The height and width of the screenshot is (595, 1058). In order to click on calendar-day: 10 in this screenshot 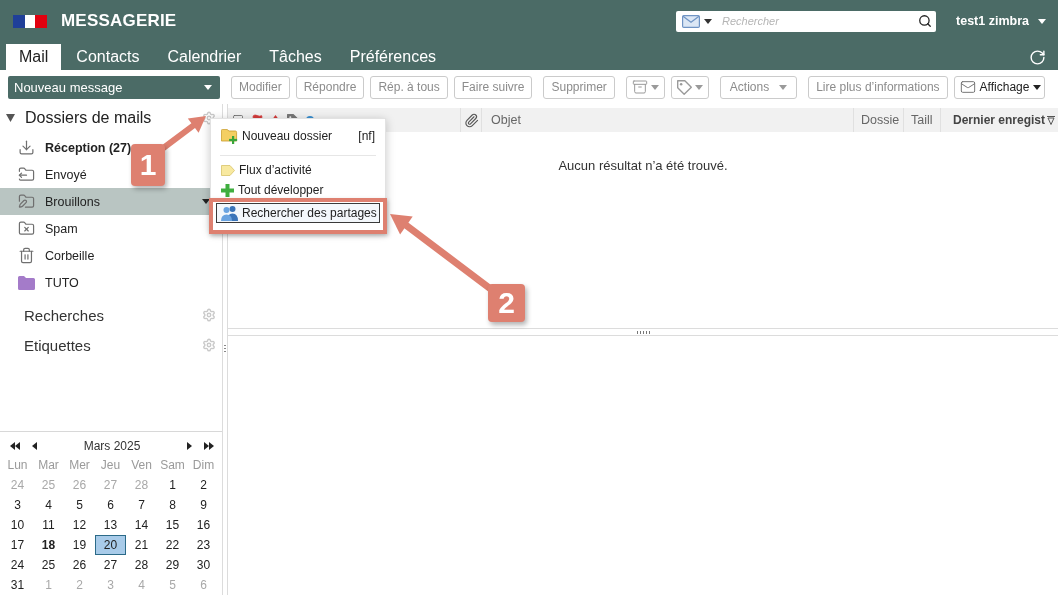, I will do `click(17, 525)`.